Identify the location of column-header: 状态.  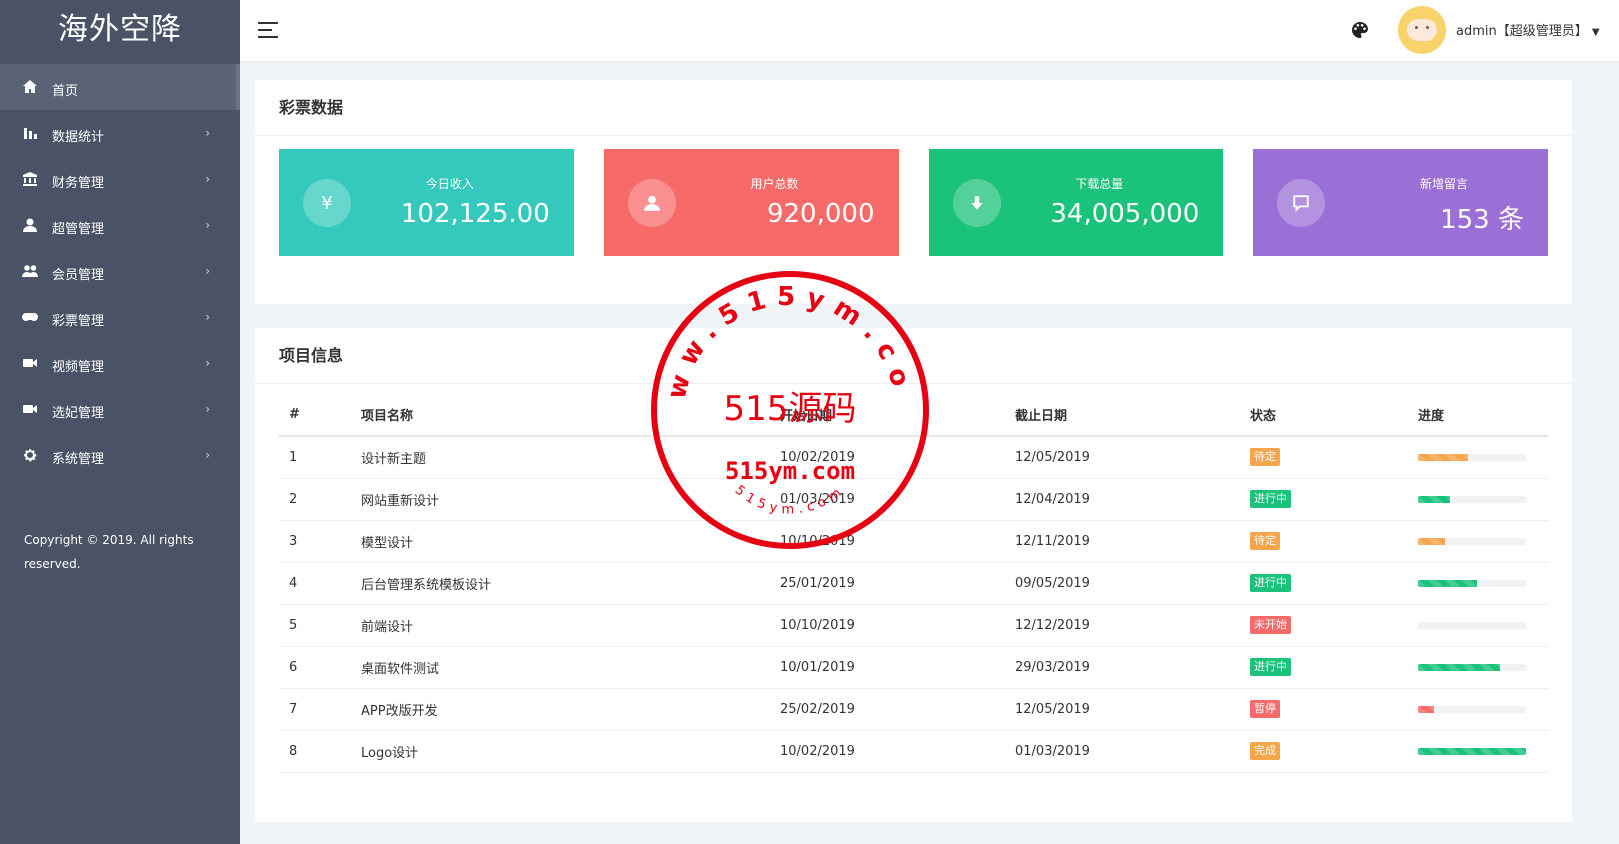
(1324, 415).